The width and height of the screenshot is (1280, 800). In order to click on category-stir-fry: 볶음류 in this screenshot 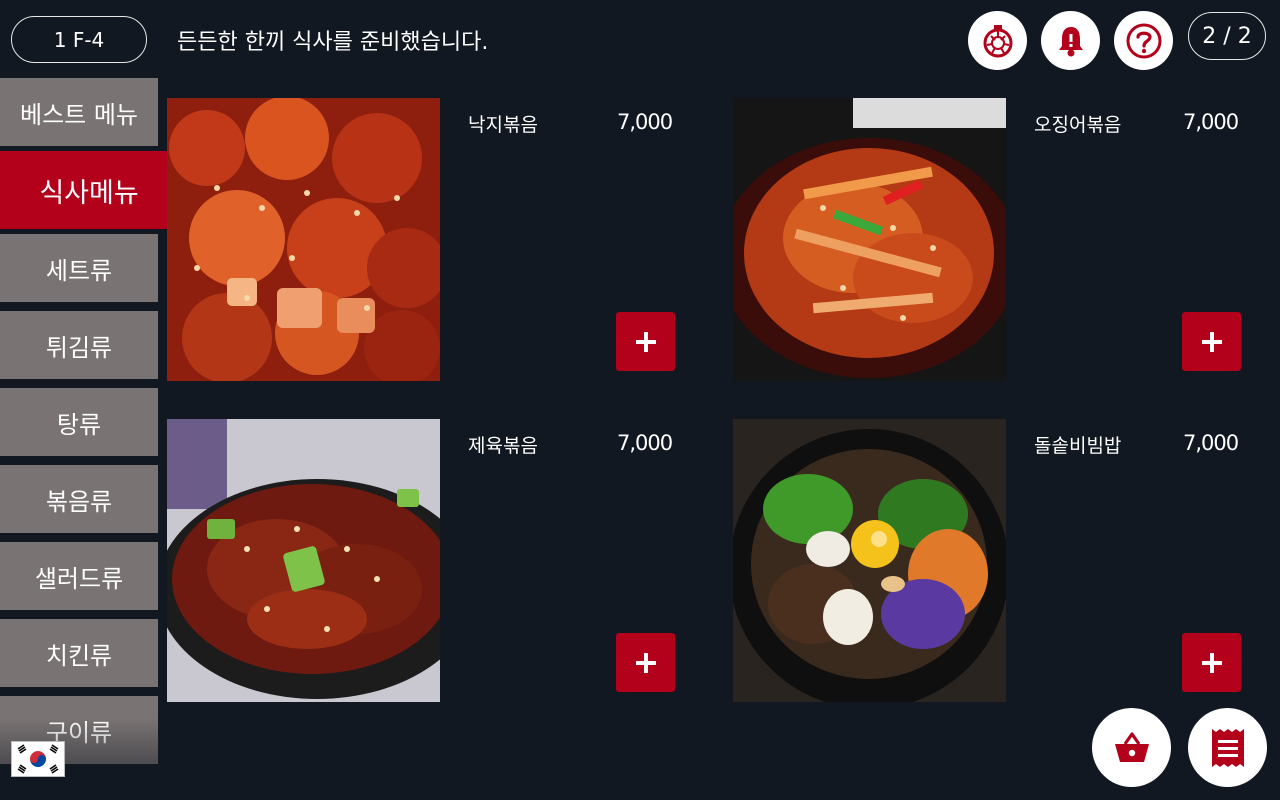, I will do `click(79, 499)`.